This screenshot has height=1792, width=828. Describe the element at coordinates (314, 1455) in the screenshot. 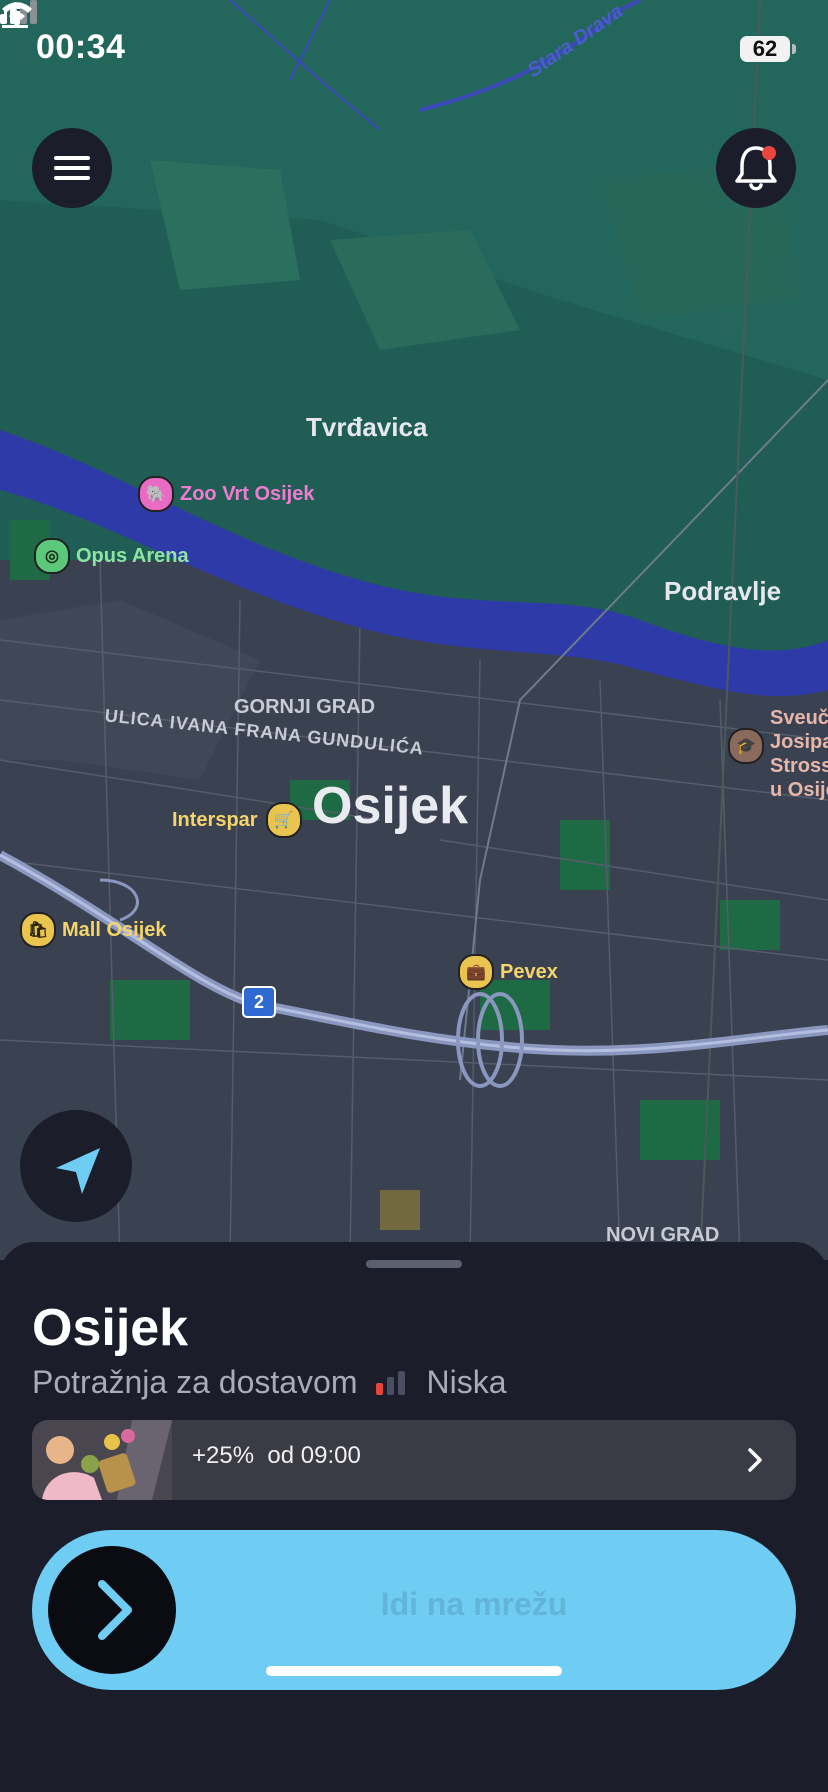

I see `promo-time: od 09:00` at that location.